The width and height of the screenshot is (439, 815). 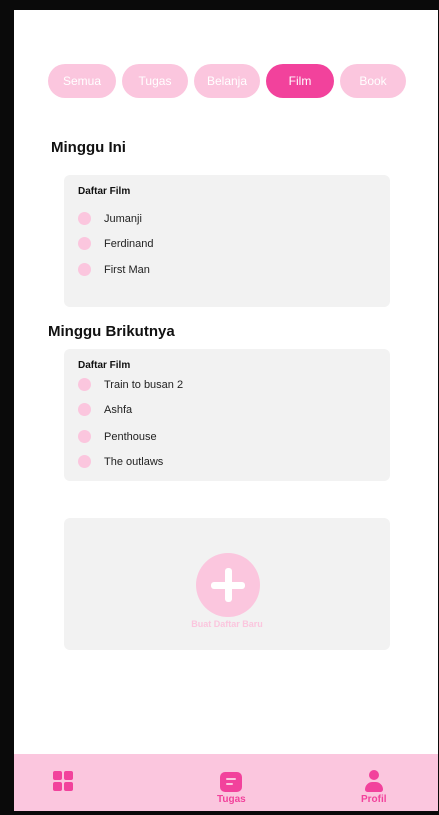 I want to click on chip-film: Film, so click(x=300, y=81).